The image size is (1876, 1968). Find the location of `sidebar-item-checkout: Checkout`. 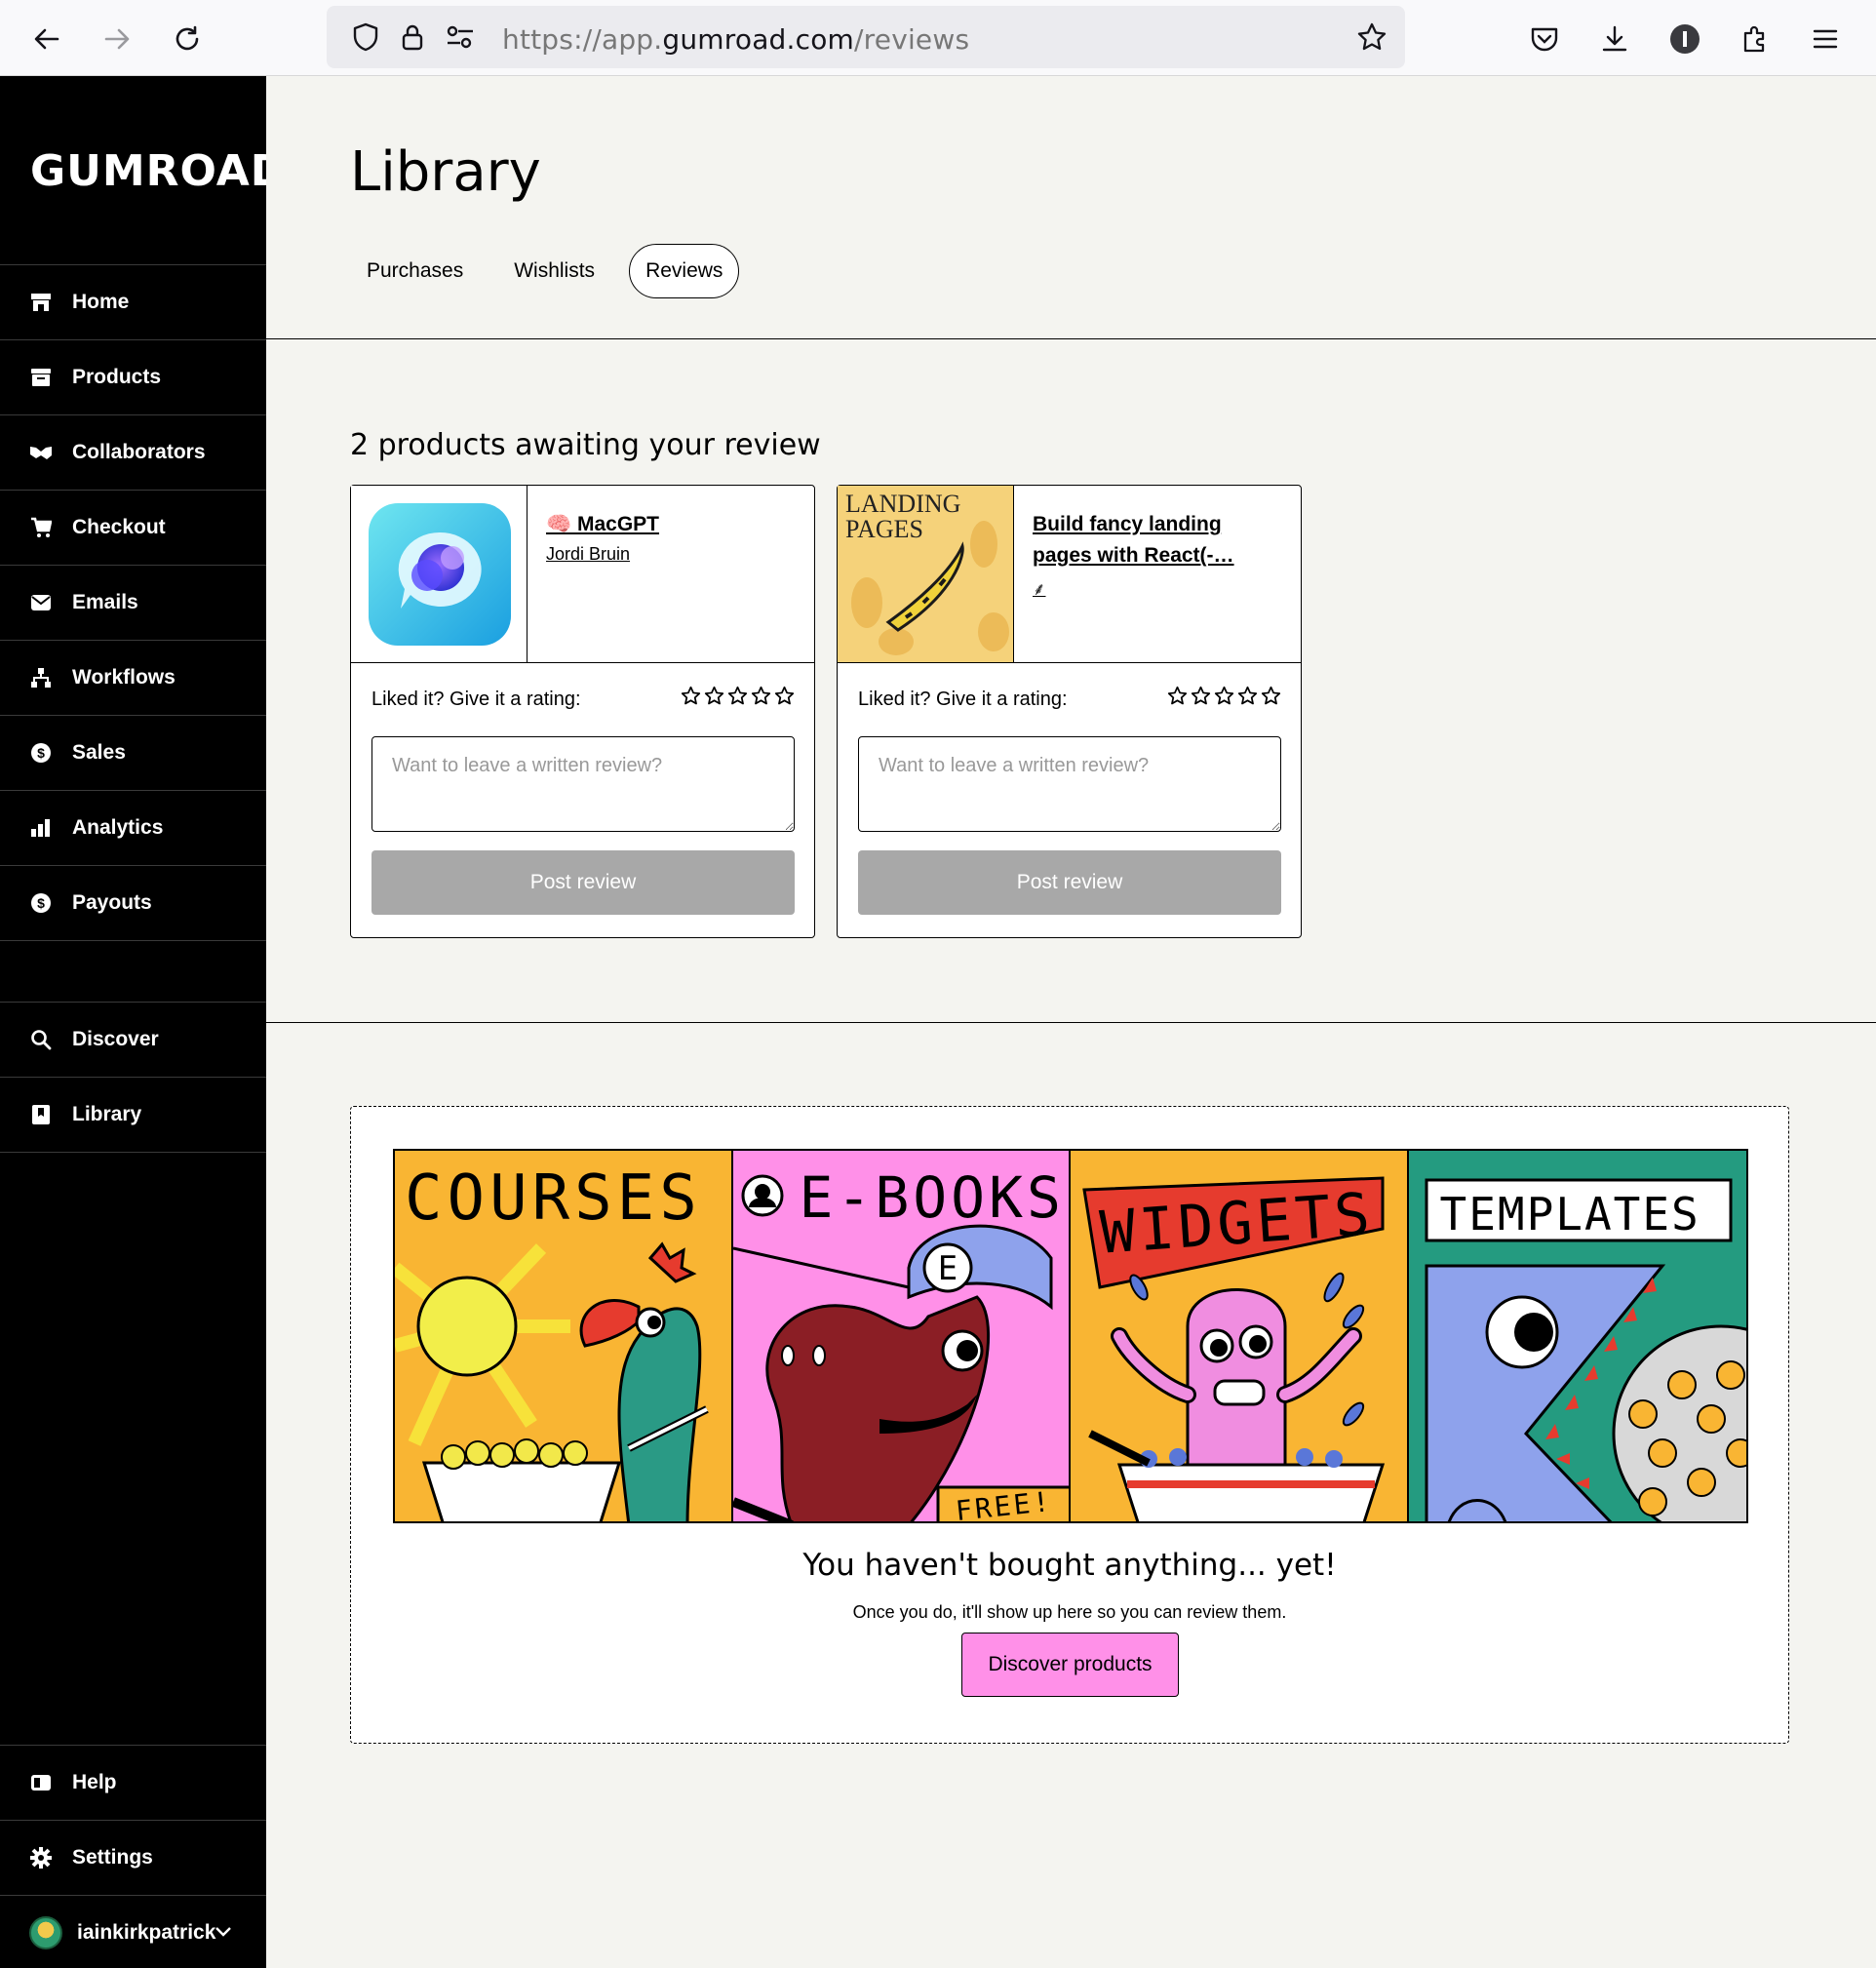

sidebar-item-checkout: Checkout is located at coordinates (133, 527).